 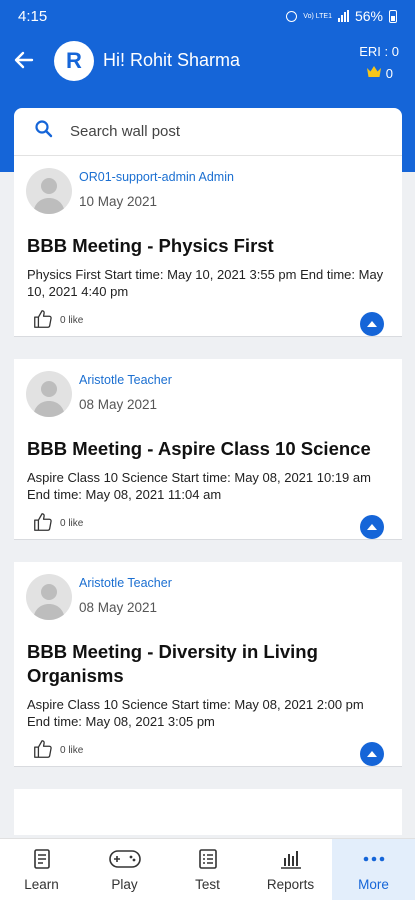 I want to click on post-author: OR01-support-admin Admin, so click(x=156, y=177).